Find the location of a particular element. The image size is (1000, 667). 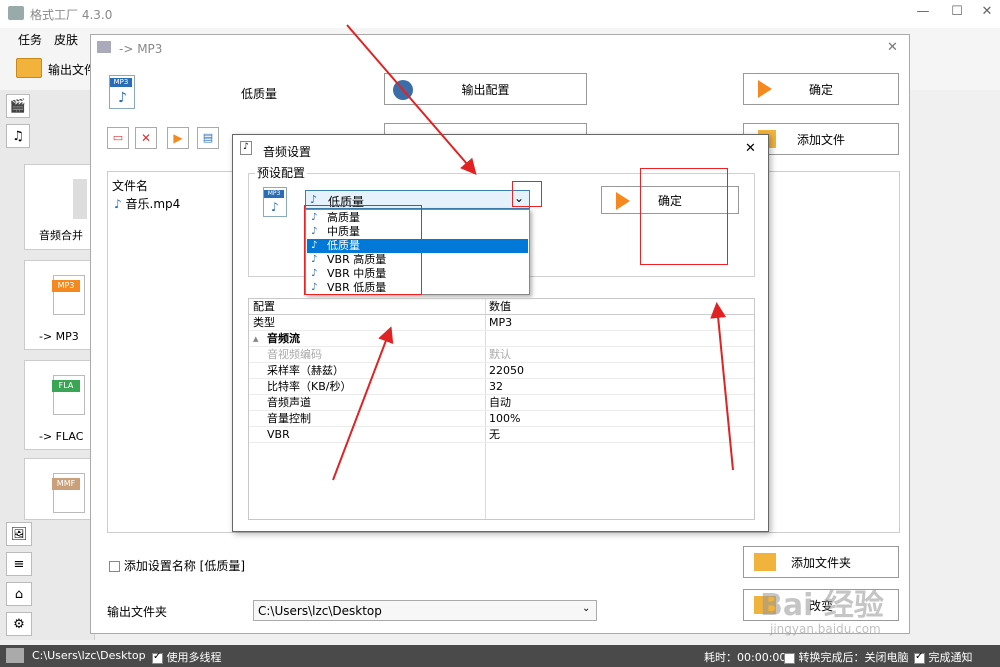

annotation-box-dropdown-arrow is located at coordinates (527, 194).